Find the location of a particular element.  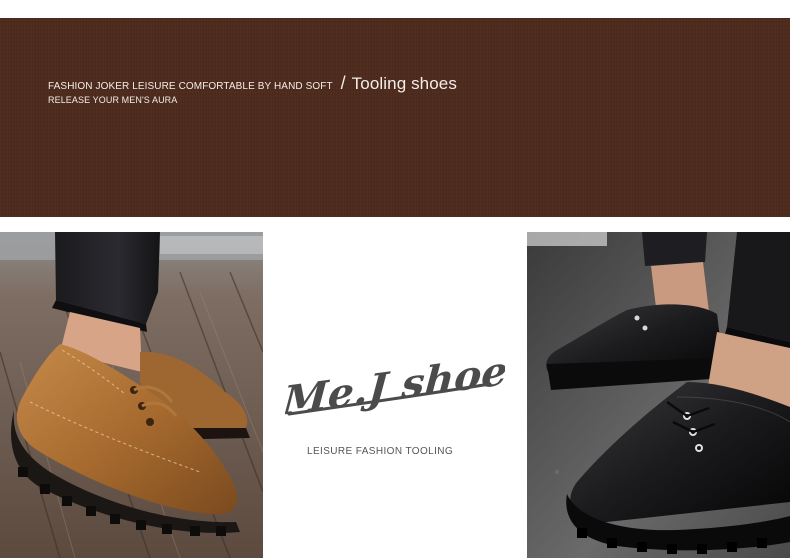

tagline-text: LEISURE FASHION TOOLING is located at coordinates (380, 451).